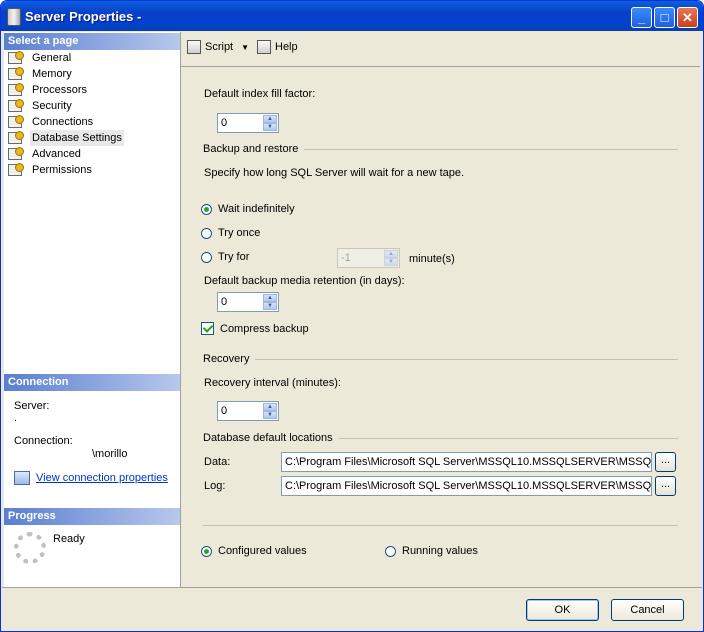 This screenshot has height=632, width=704. What do you see at coordinates (32, 406) in the screenshot?
I see `server-label: Server:` at bounding box center [32, 406].